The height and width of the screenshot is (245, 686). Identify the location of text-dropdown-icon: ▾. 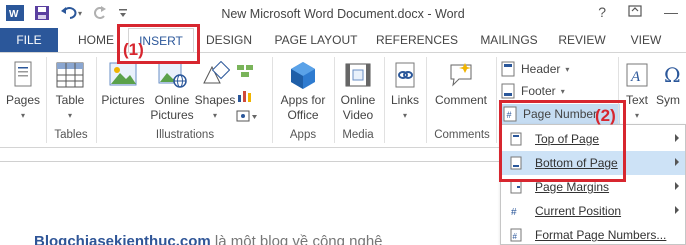
(636, 115).